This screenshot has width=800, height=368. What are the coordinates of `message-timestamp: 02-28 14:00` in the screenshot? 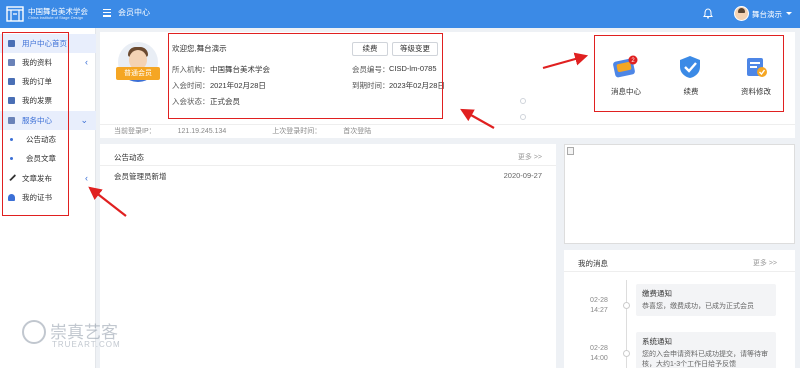 It's located at (599, 353).